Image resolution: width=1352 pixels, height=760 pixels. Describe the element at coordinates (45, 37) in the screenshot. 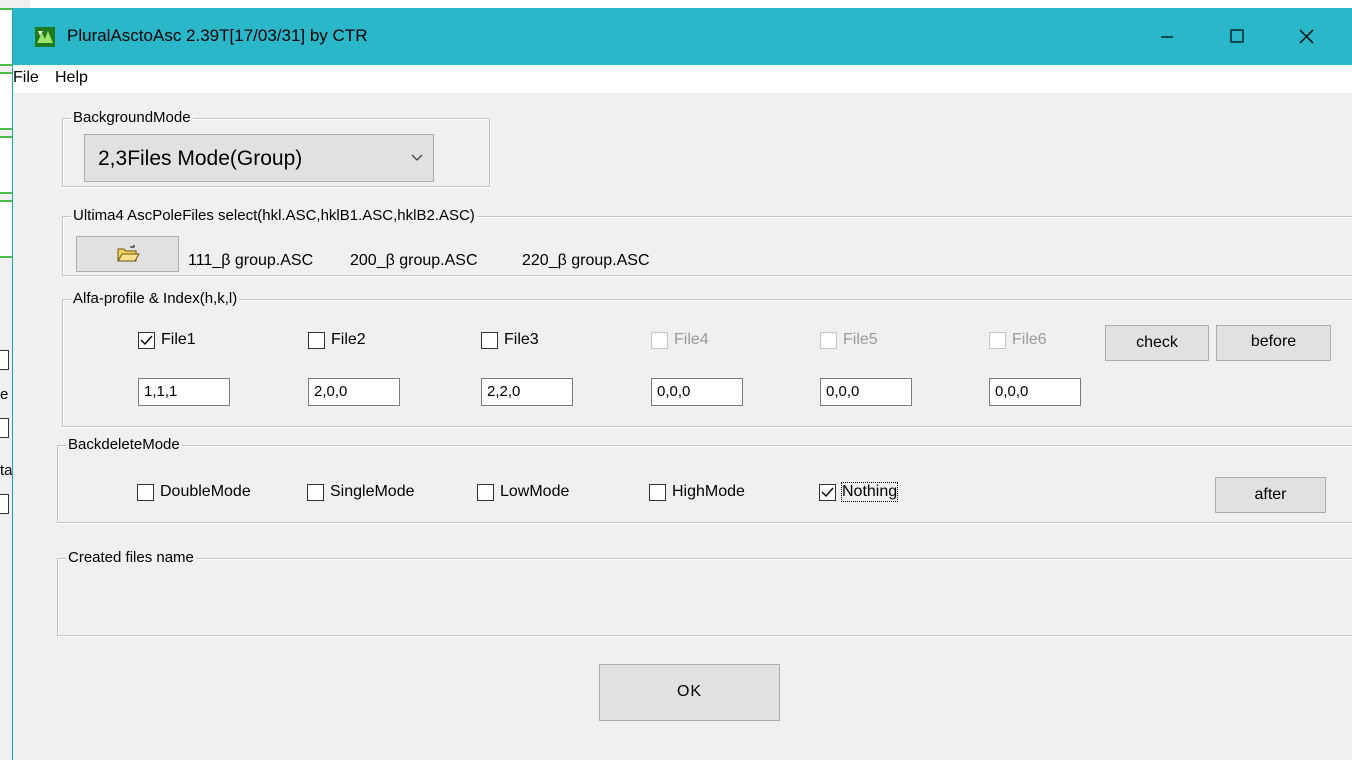

I see `app-icon` at that location.